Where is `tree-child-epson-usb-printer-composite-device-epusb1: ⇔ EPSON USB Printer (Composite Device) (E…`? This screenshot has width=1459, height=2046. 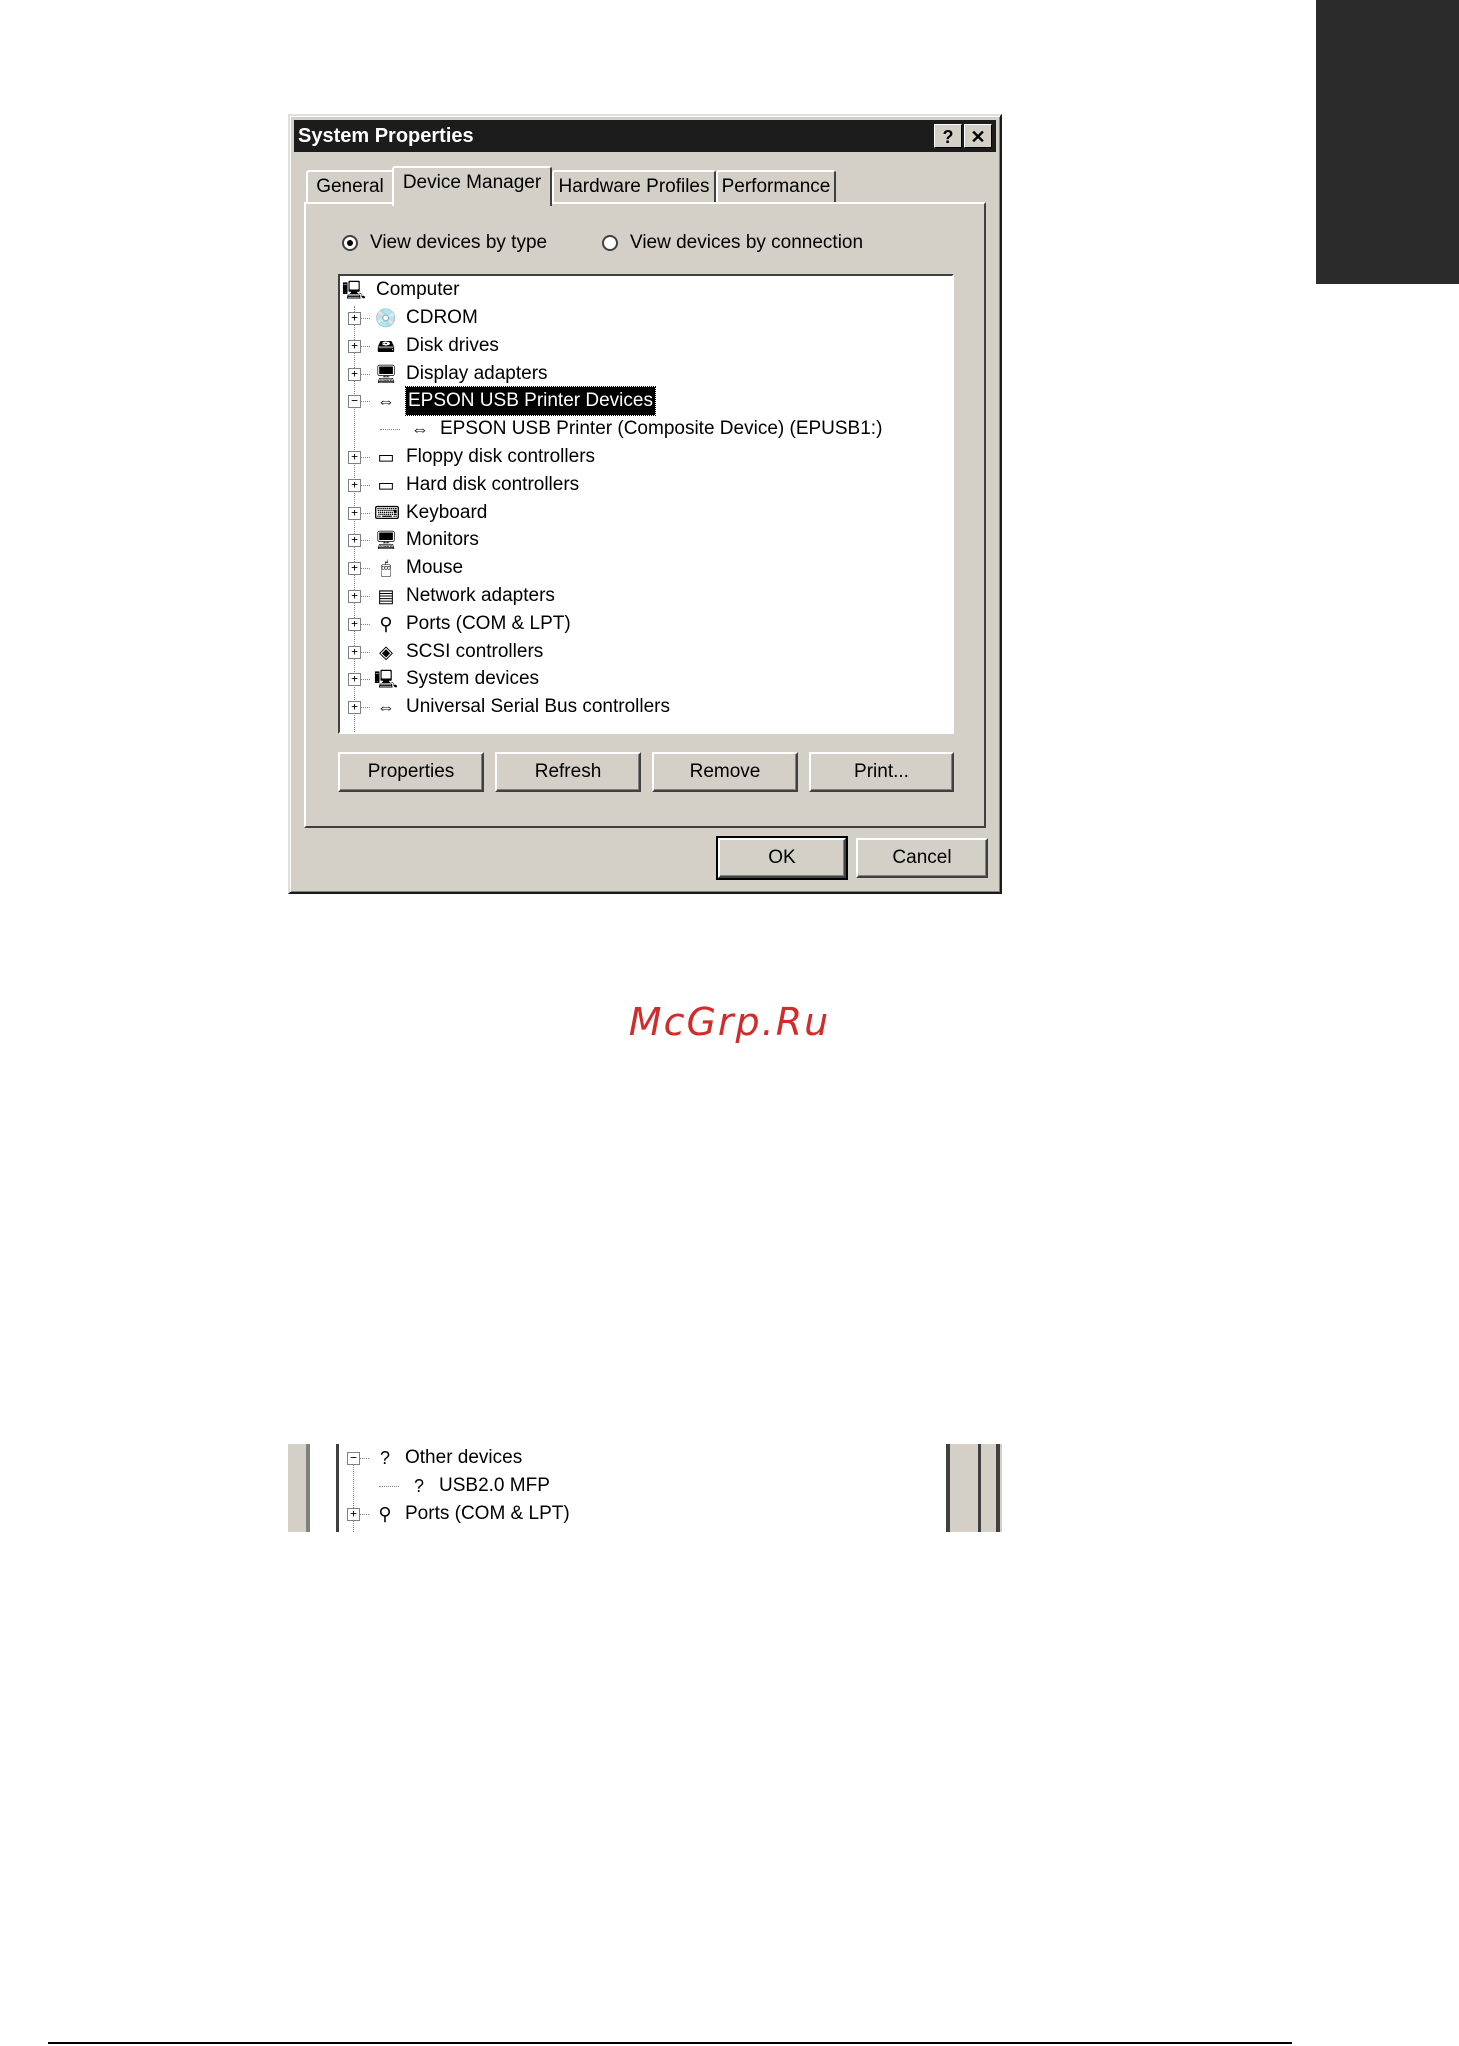 tree-child-epson-usb-printer-composite-device-epusb1: ⇔ EPSON USB Printer (Composite Device) (E… is located at coordinates (646, 429).